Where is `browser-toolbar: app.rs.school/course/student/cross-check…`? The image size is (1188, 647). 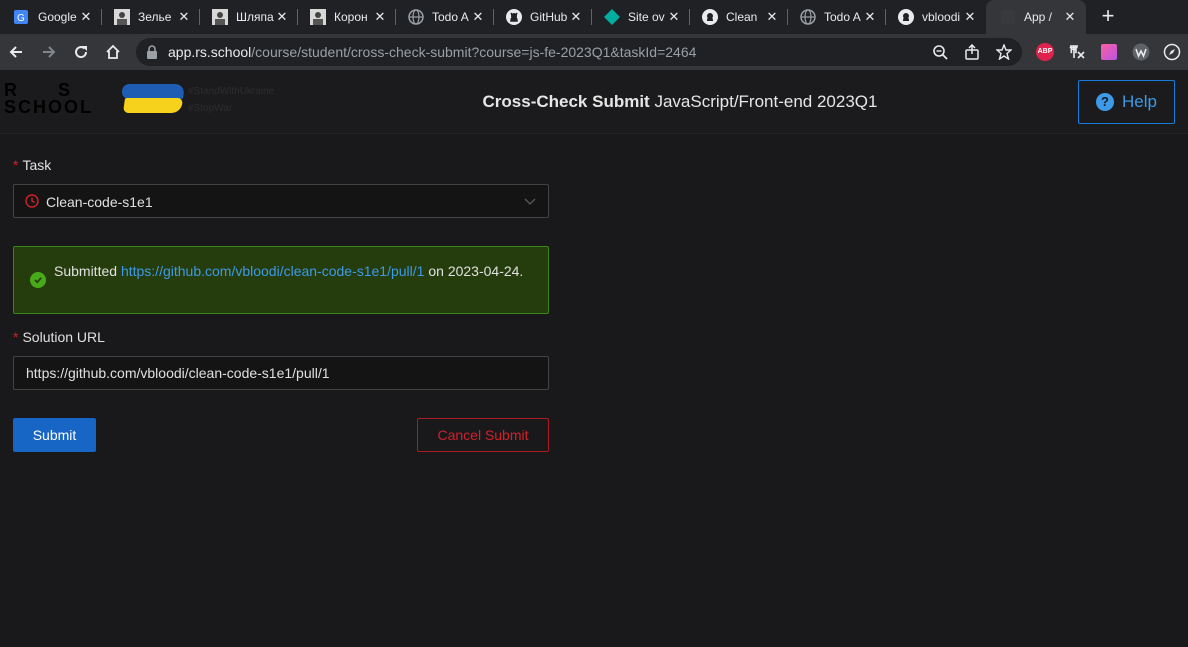 browser-toolbar: app.rs.school/course/student/cross-check… is located at coordinates (594, 52).